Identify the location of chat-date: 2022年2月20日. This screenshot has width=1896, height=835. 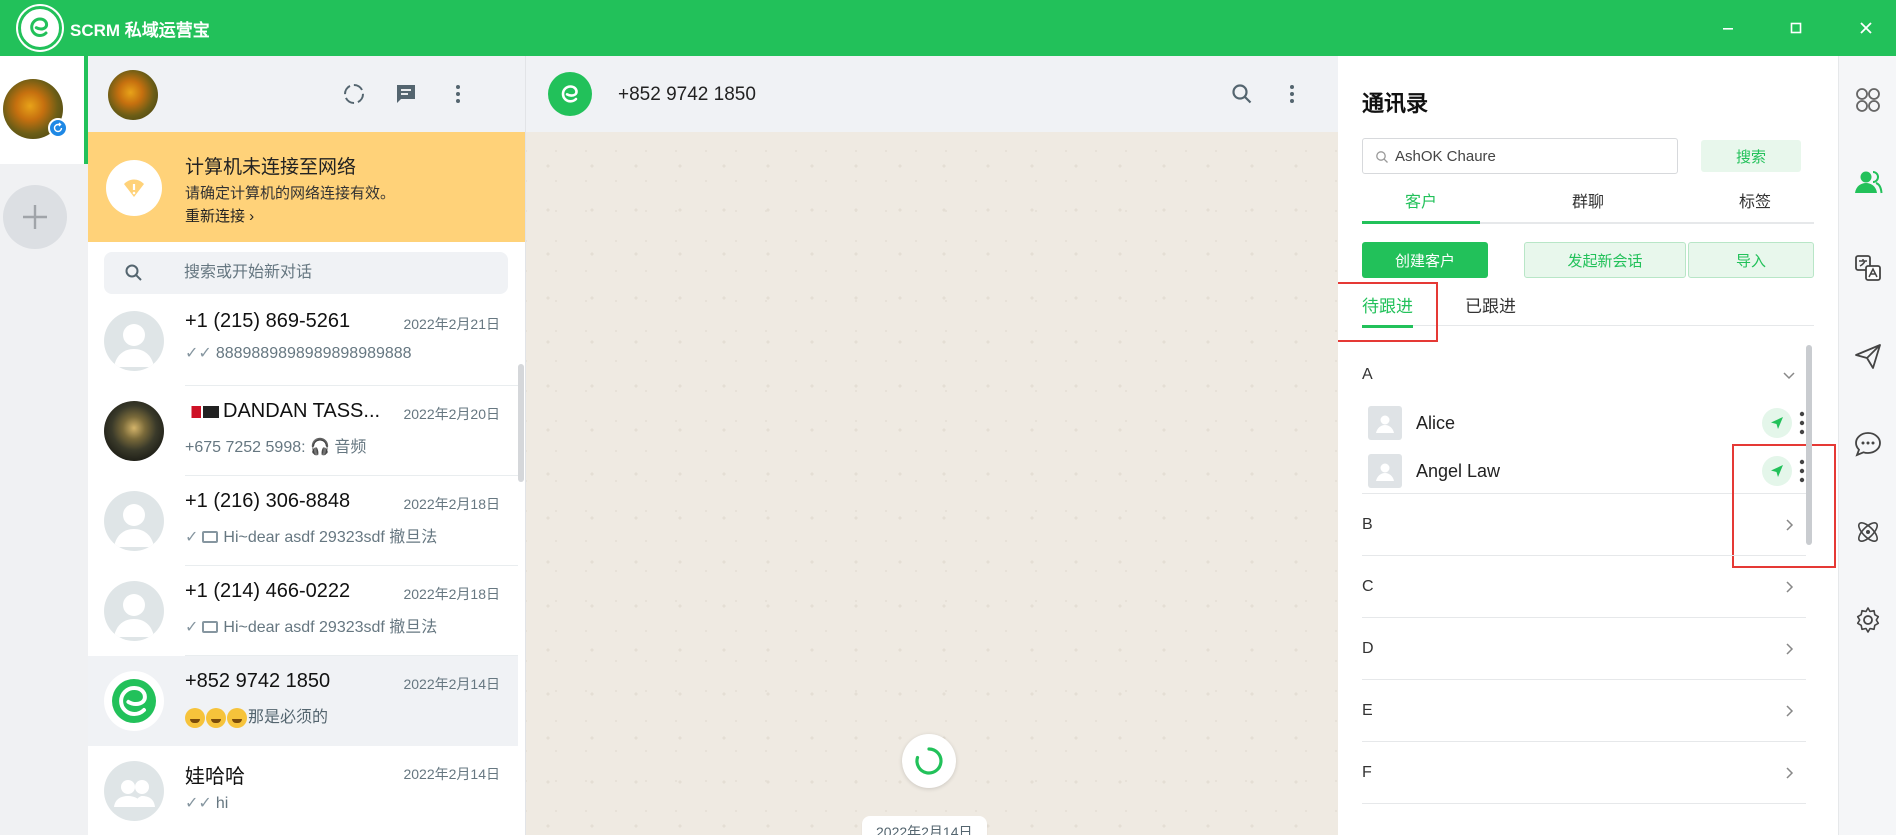
(451, 414).